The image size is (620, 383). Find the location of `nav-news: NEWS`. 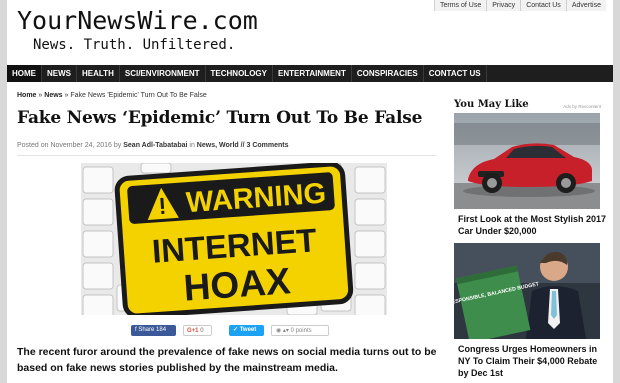

nav-news: NEWS is located at coordinates (59, 73).